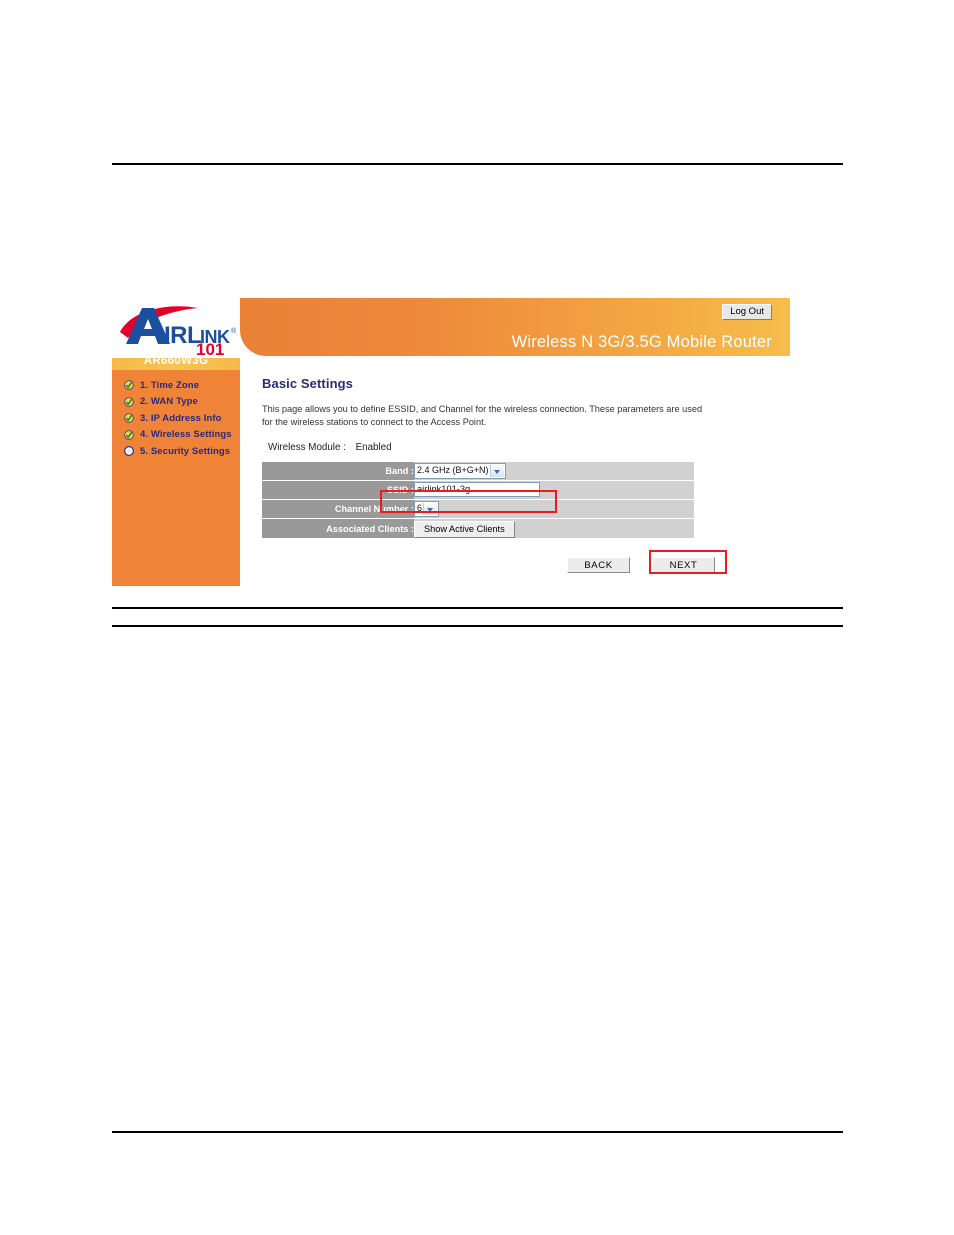 This screenshot has width=954, height=1235. What do you see at coordinates (338, 490) in the screenshot?
I see `ssid-label: SSID :` at bounding box center [338, 490].